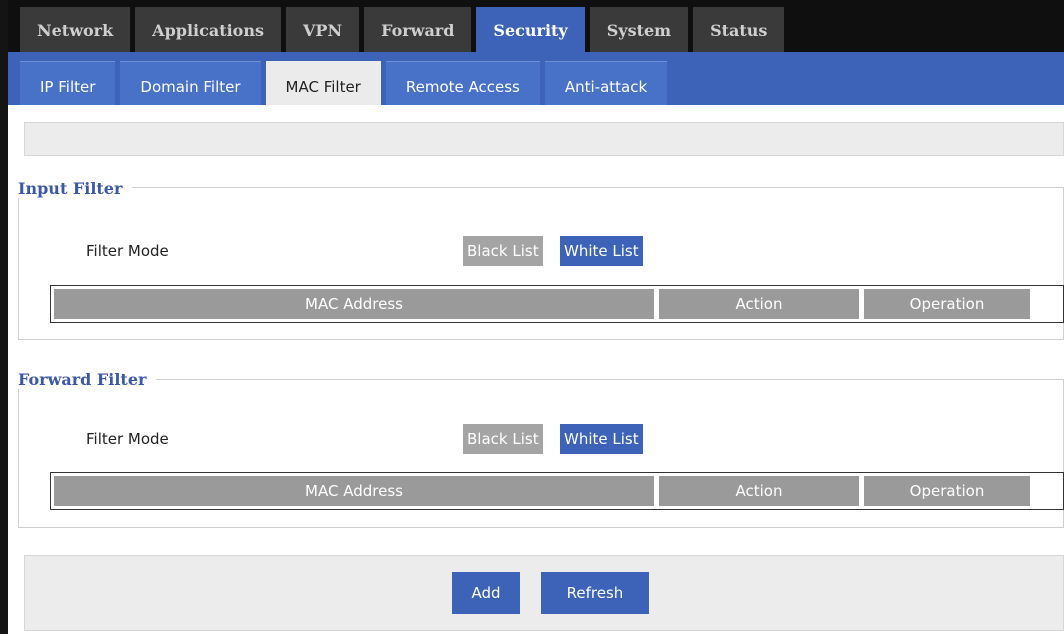  I want to click on tab-status: Status, so click(739, 29).